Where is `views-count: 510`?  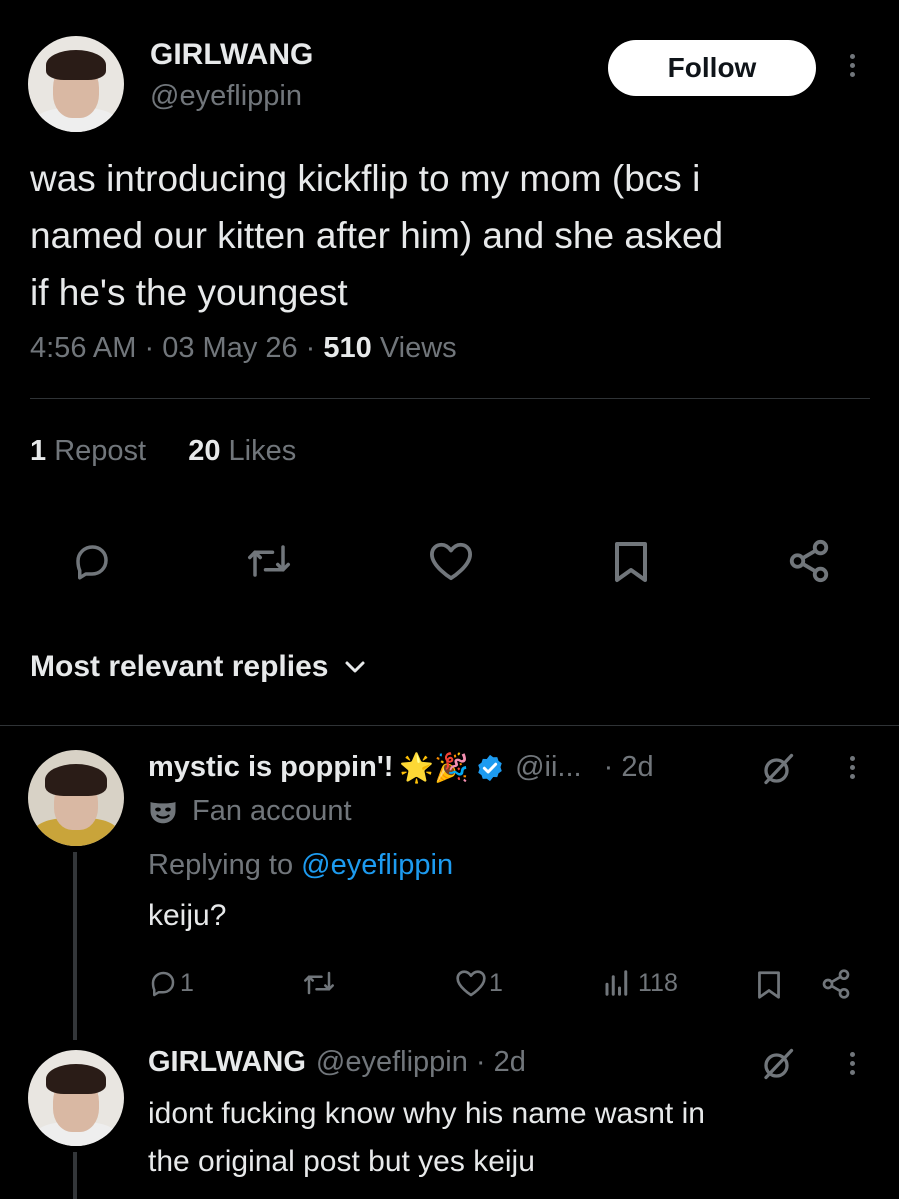
views-count: 510 is located at coordinates (347, 348).